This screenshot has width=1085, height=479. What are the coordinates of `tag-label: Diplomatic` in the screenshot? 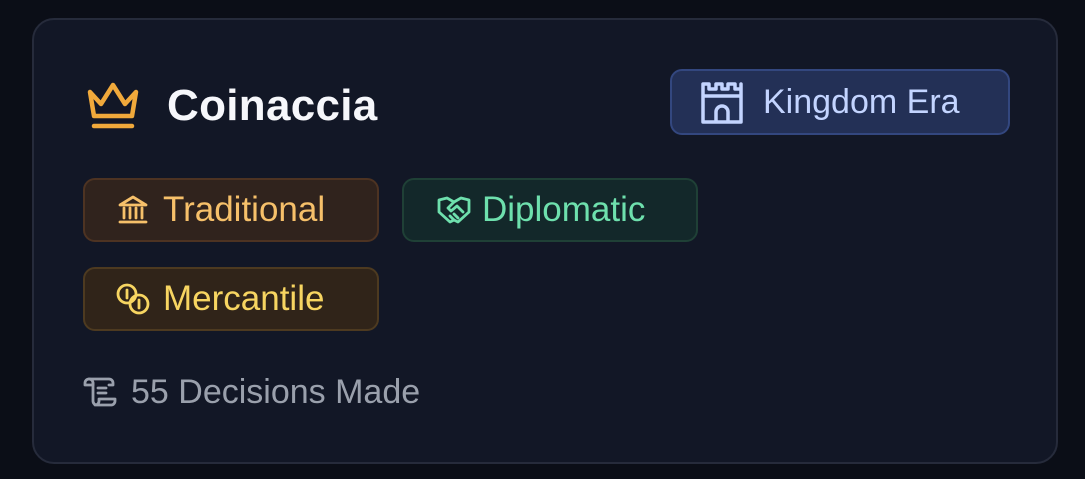 It's located at (564, 209).